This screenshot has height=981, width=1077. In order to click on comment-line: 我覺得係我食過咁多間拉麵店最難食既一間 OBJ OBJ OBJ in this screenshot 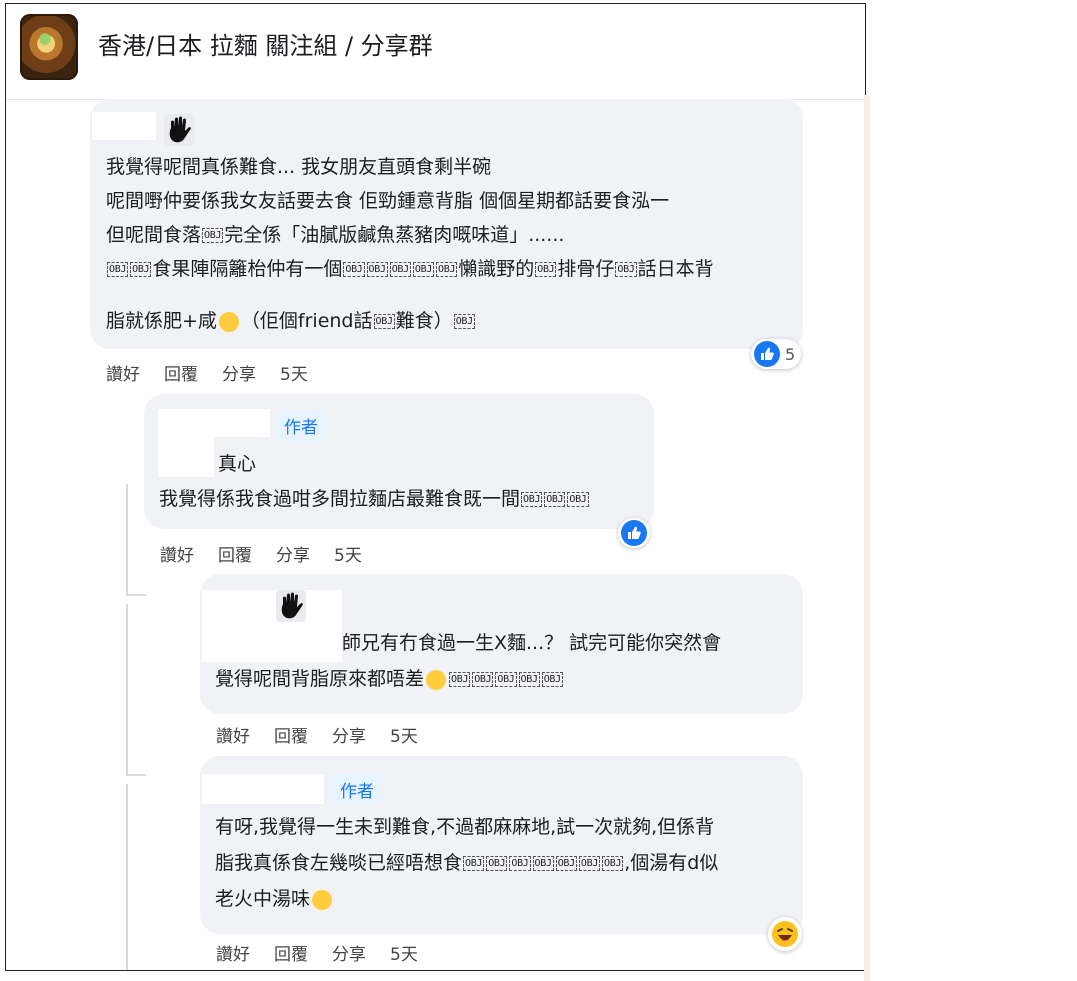, I will do `click(374, 499)`.